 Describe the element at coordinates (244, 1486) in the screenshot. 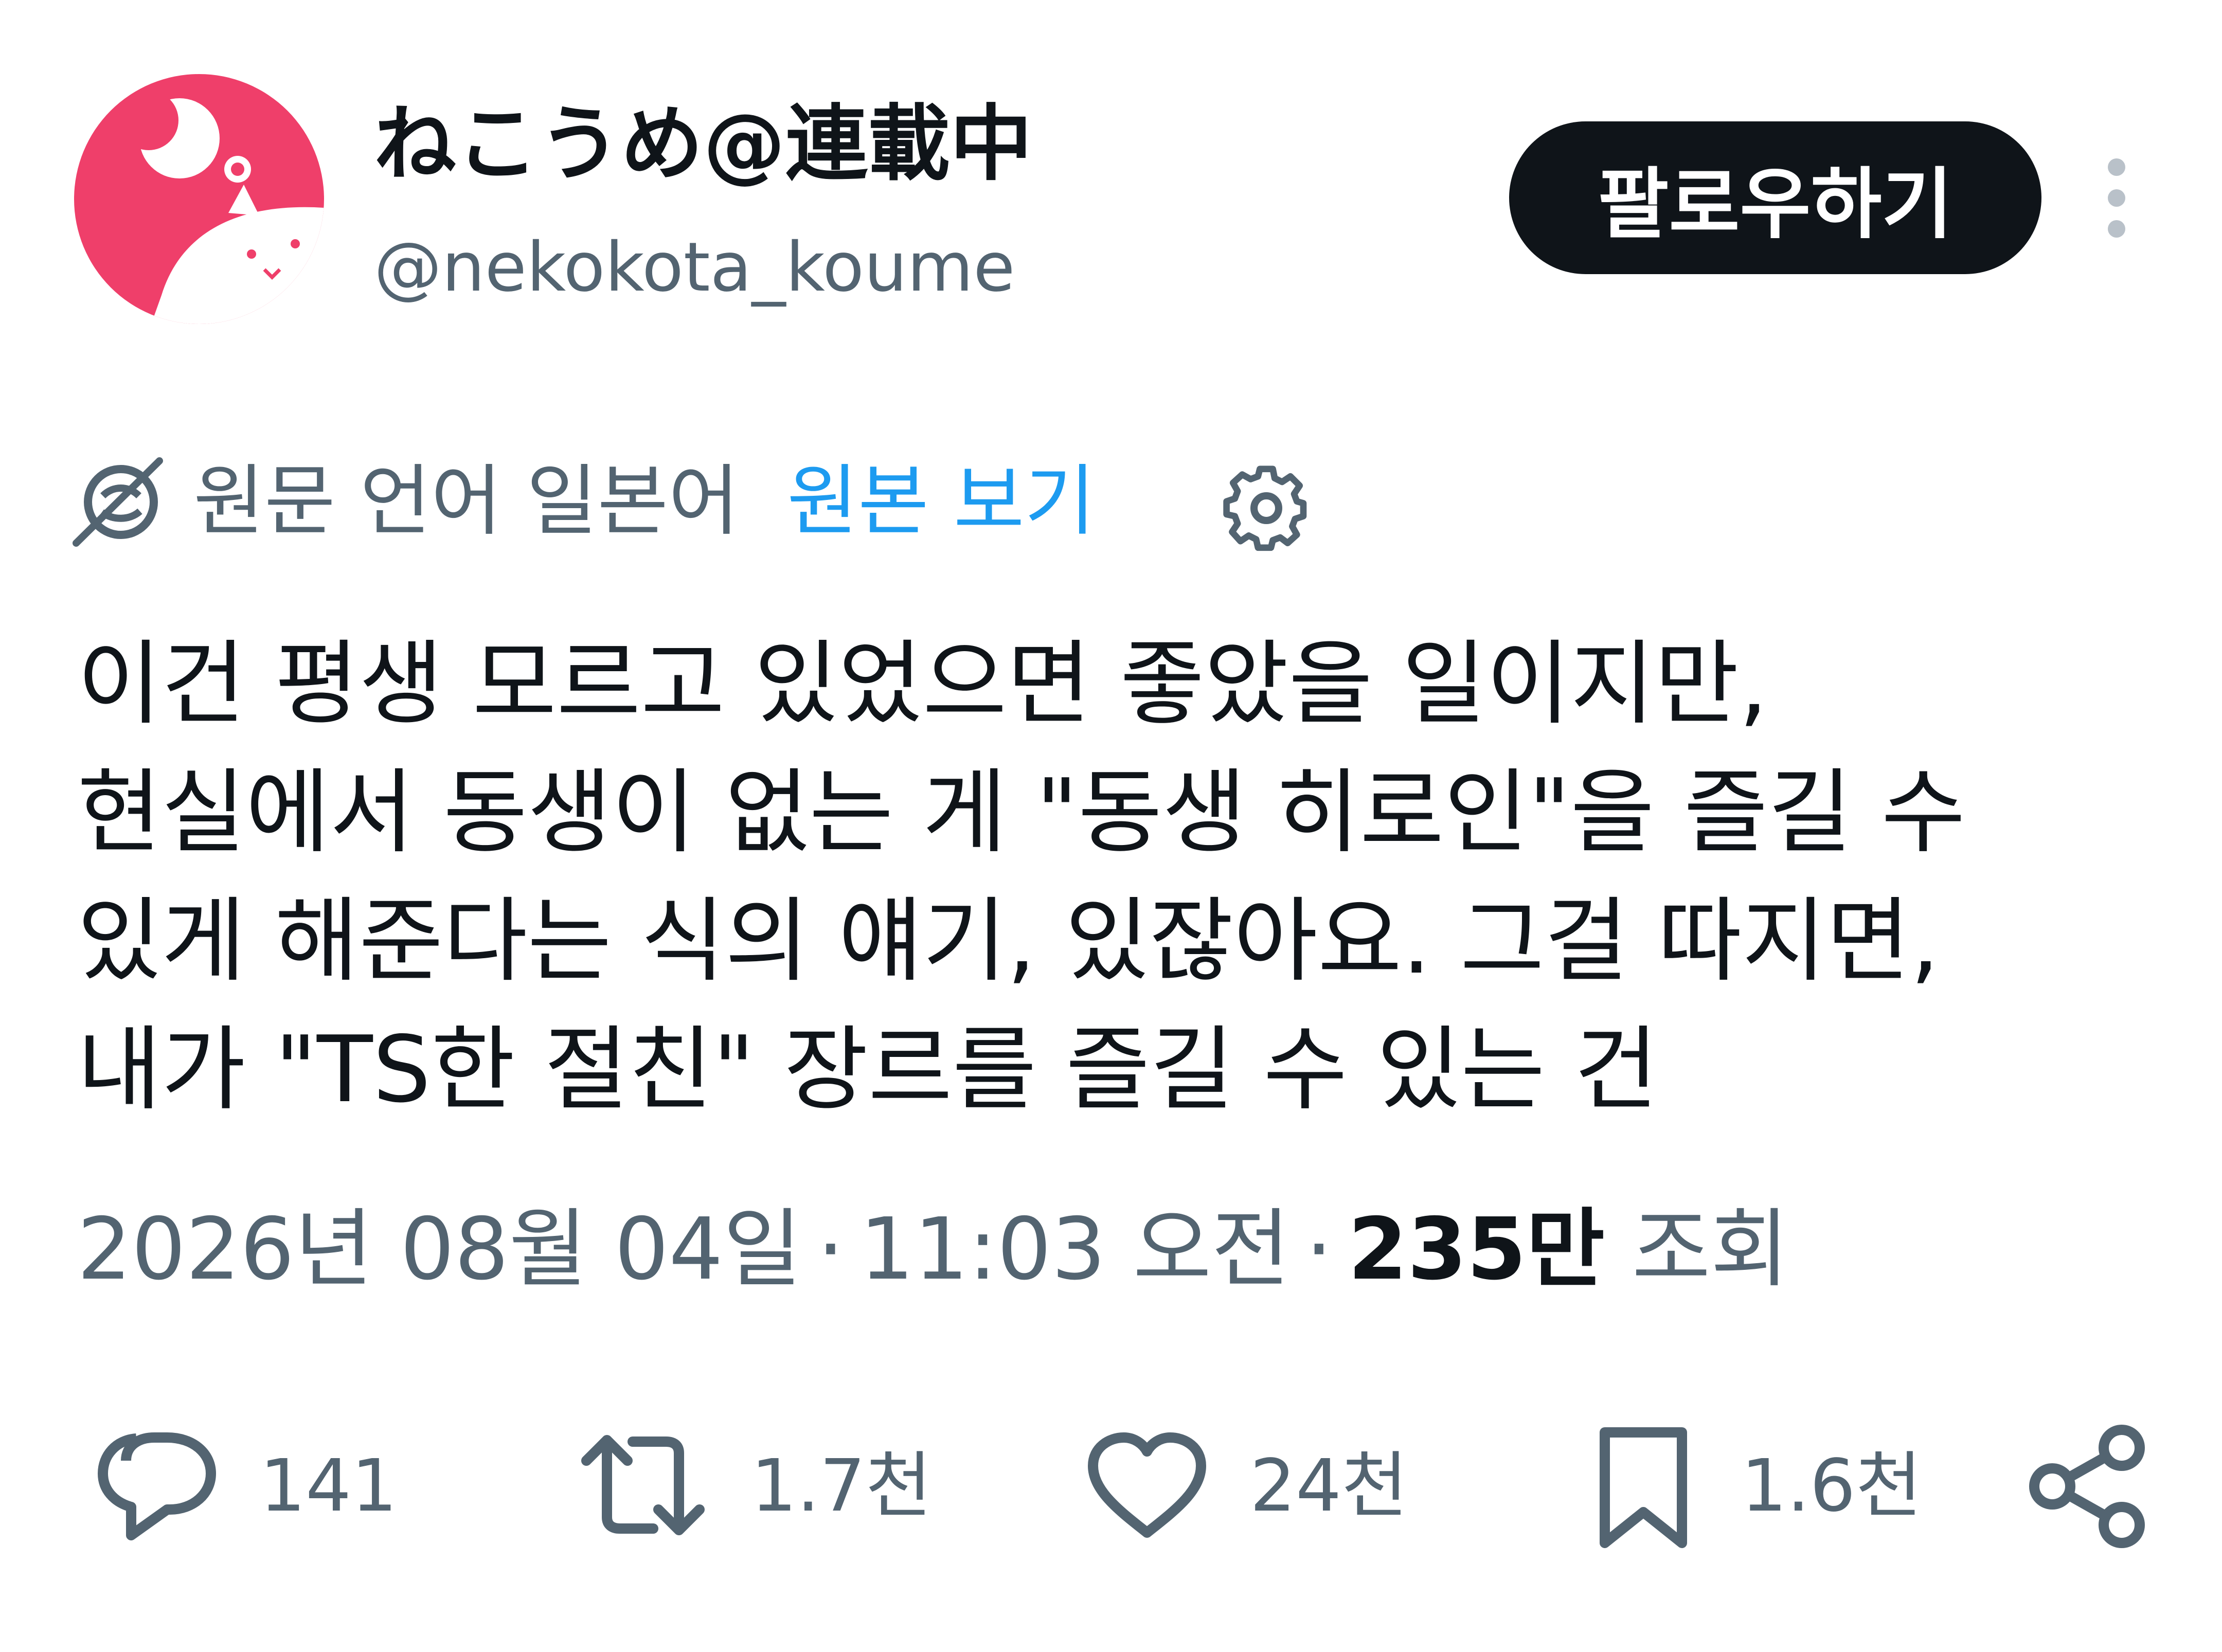

I see `reply-button: 141` at that location.